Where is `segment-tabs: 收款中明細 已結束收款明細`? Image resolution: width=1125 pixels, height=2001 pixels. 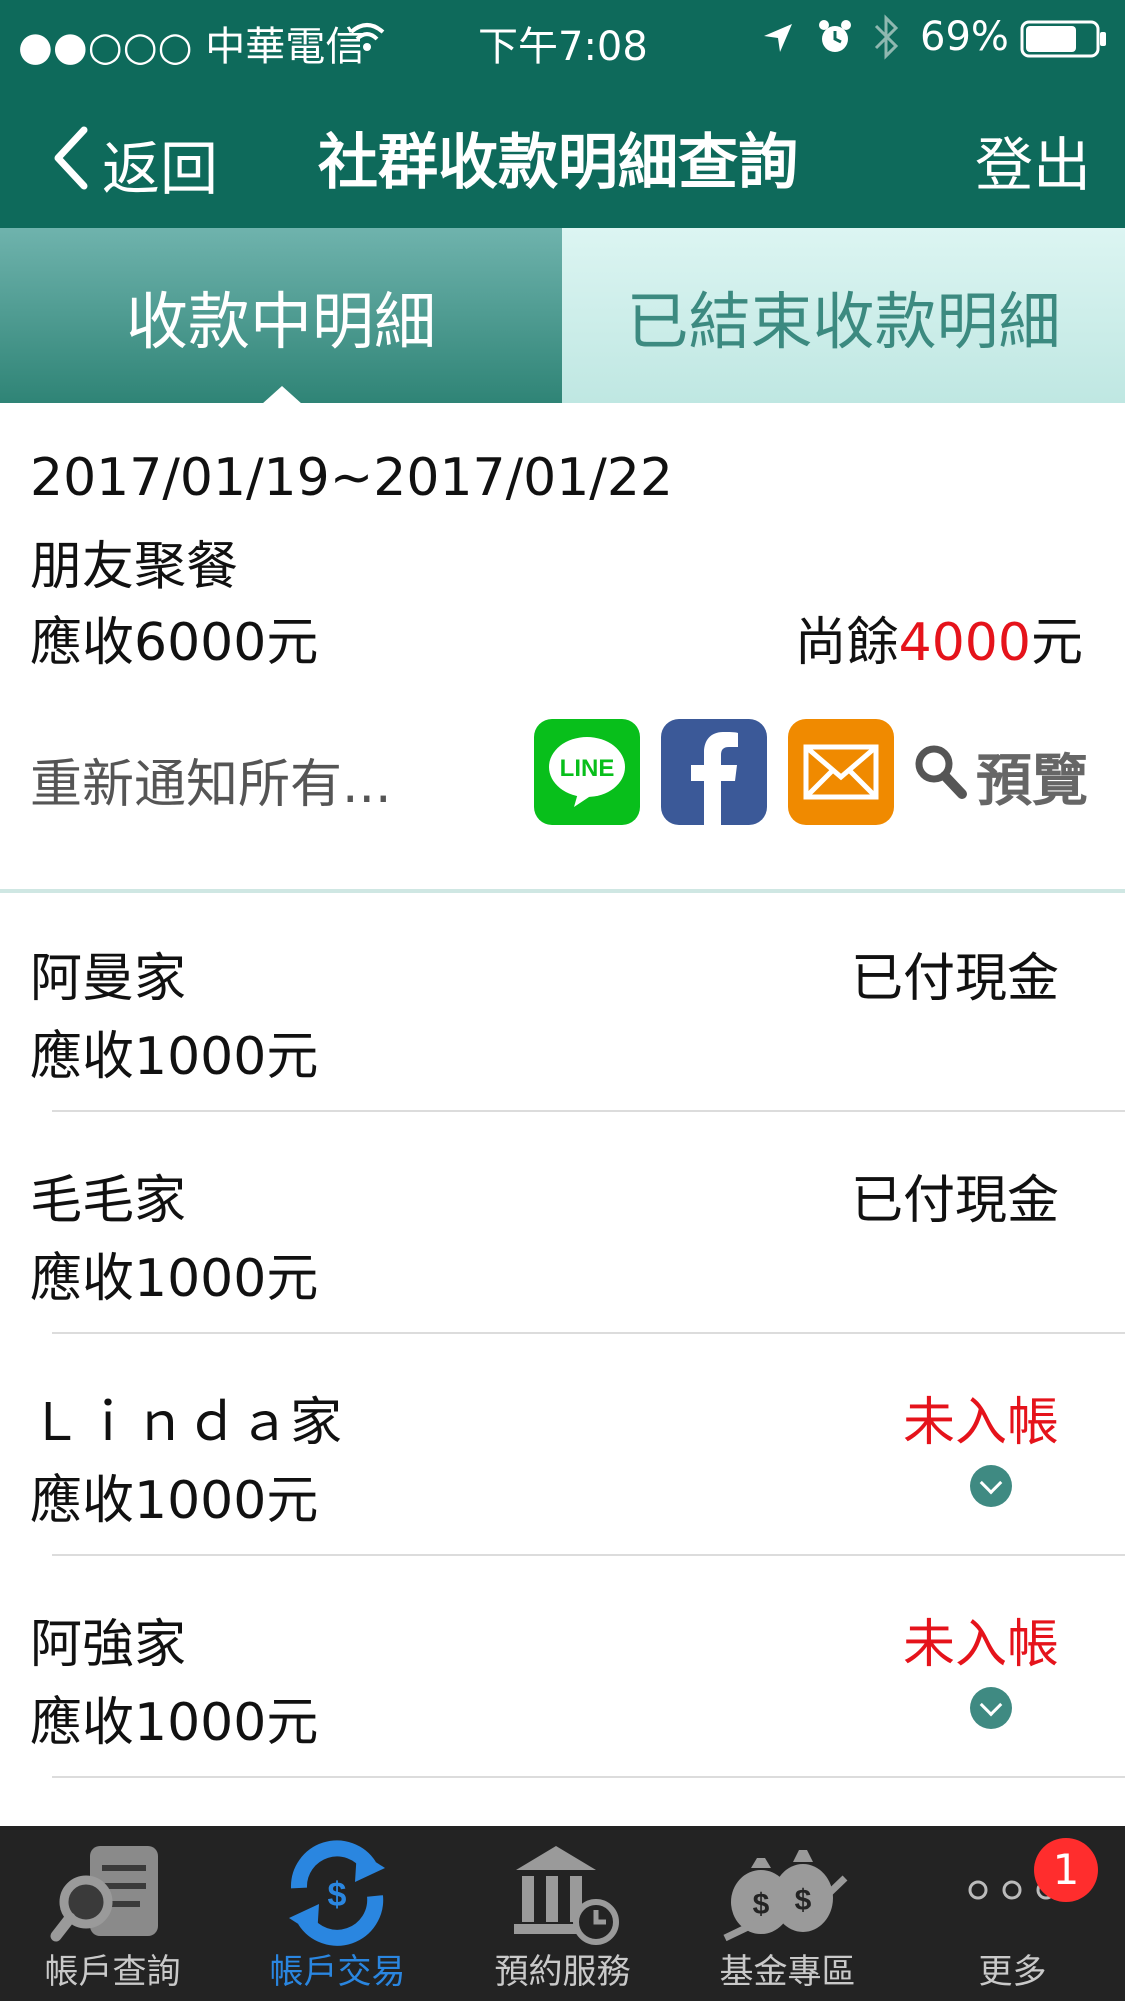 segment-tabs: 收款中明細 已結束收款明細 is located at coordinates (562, 315).